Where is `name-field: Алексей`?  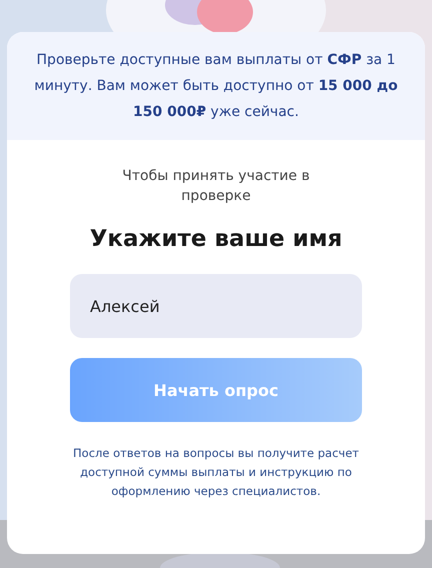
name-field: Алексей is located at coordinates (216, 306).